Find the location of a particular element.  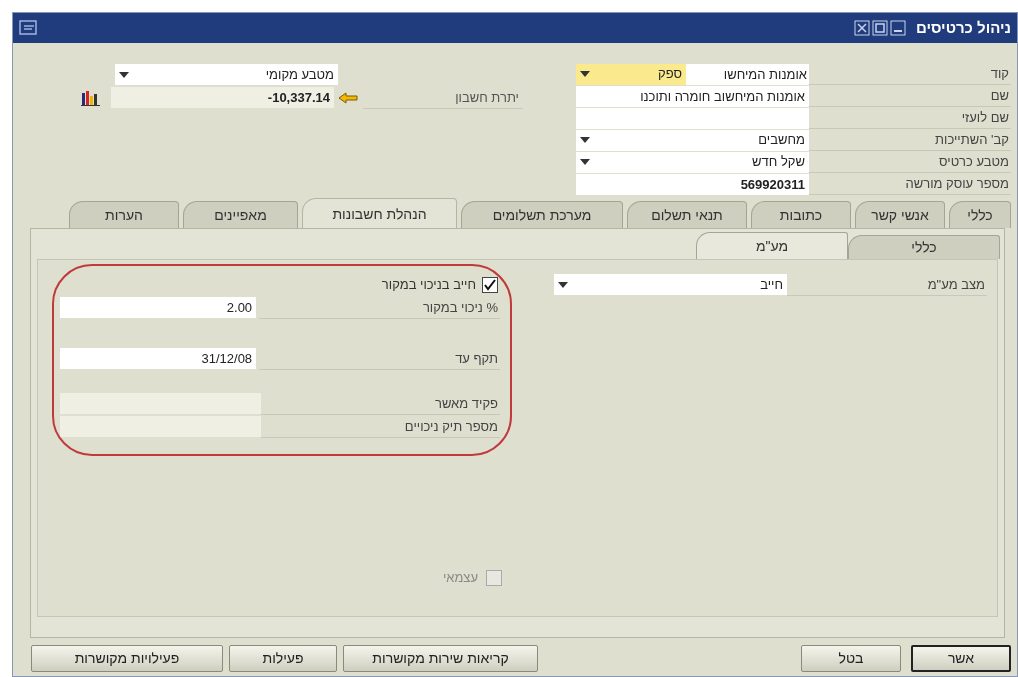

vat-status-dropdown: חייב is located at coordinates (670, 284).